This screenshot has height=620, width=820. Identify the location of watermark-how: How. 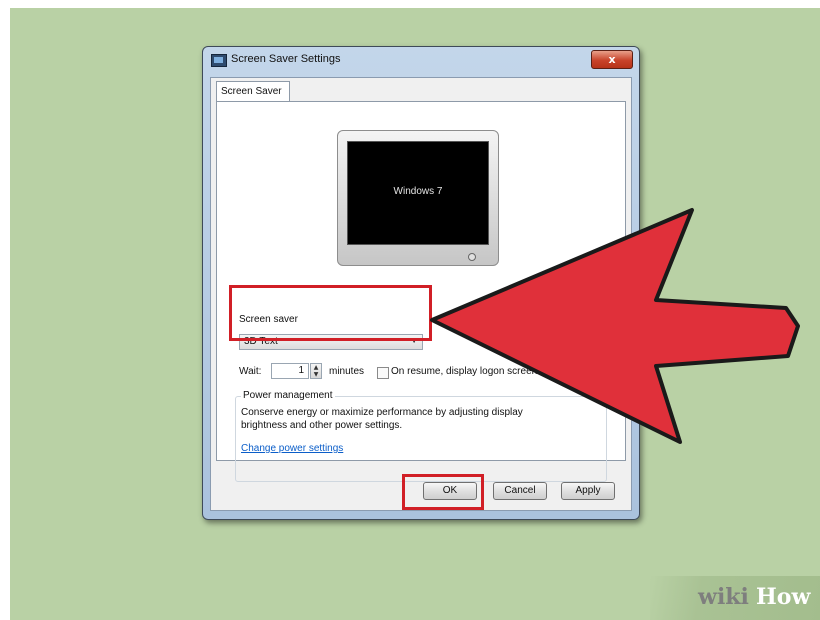
(783, 597).